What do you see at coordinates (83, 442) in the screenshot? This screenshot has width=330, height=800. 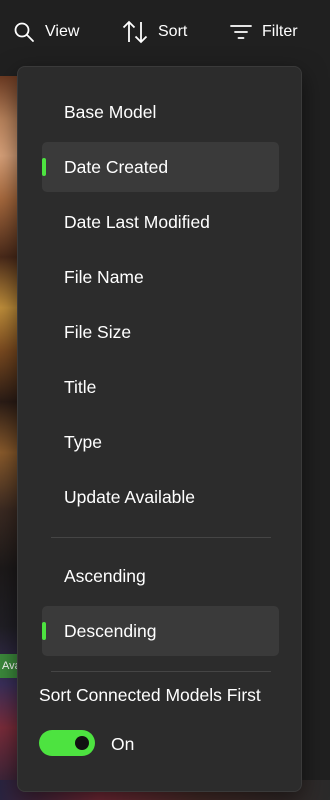 I see `sort-option-label: Type` at bounding box center [83, 442].